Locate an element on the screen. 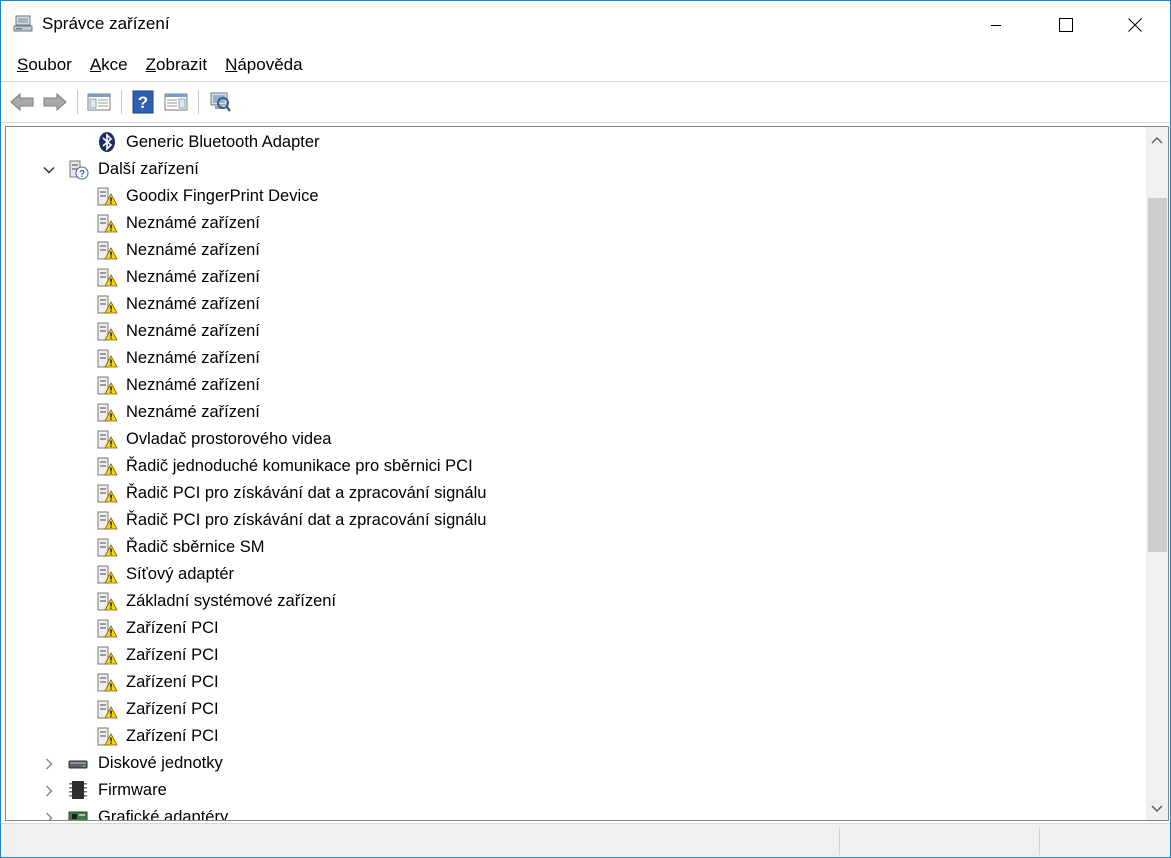  category-label: Grafické adaptéry is located at coordinates (163, 814).